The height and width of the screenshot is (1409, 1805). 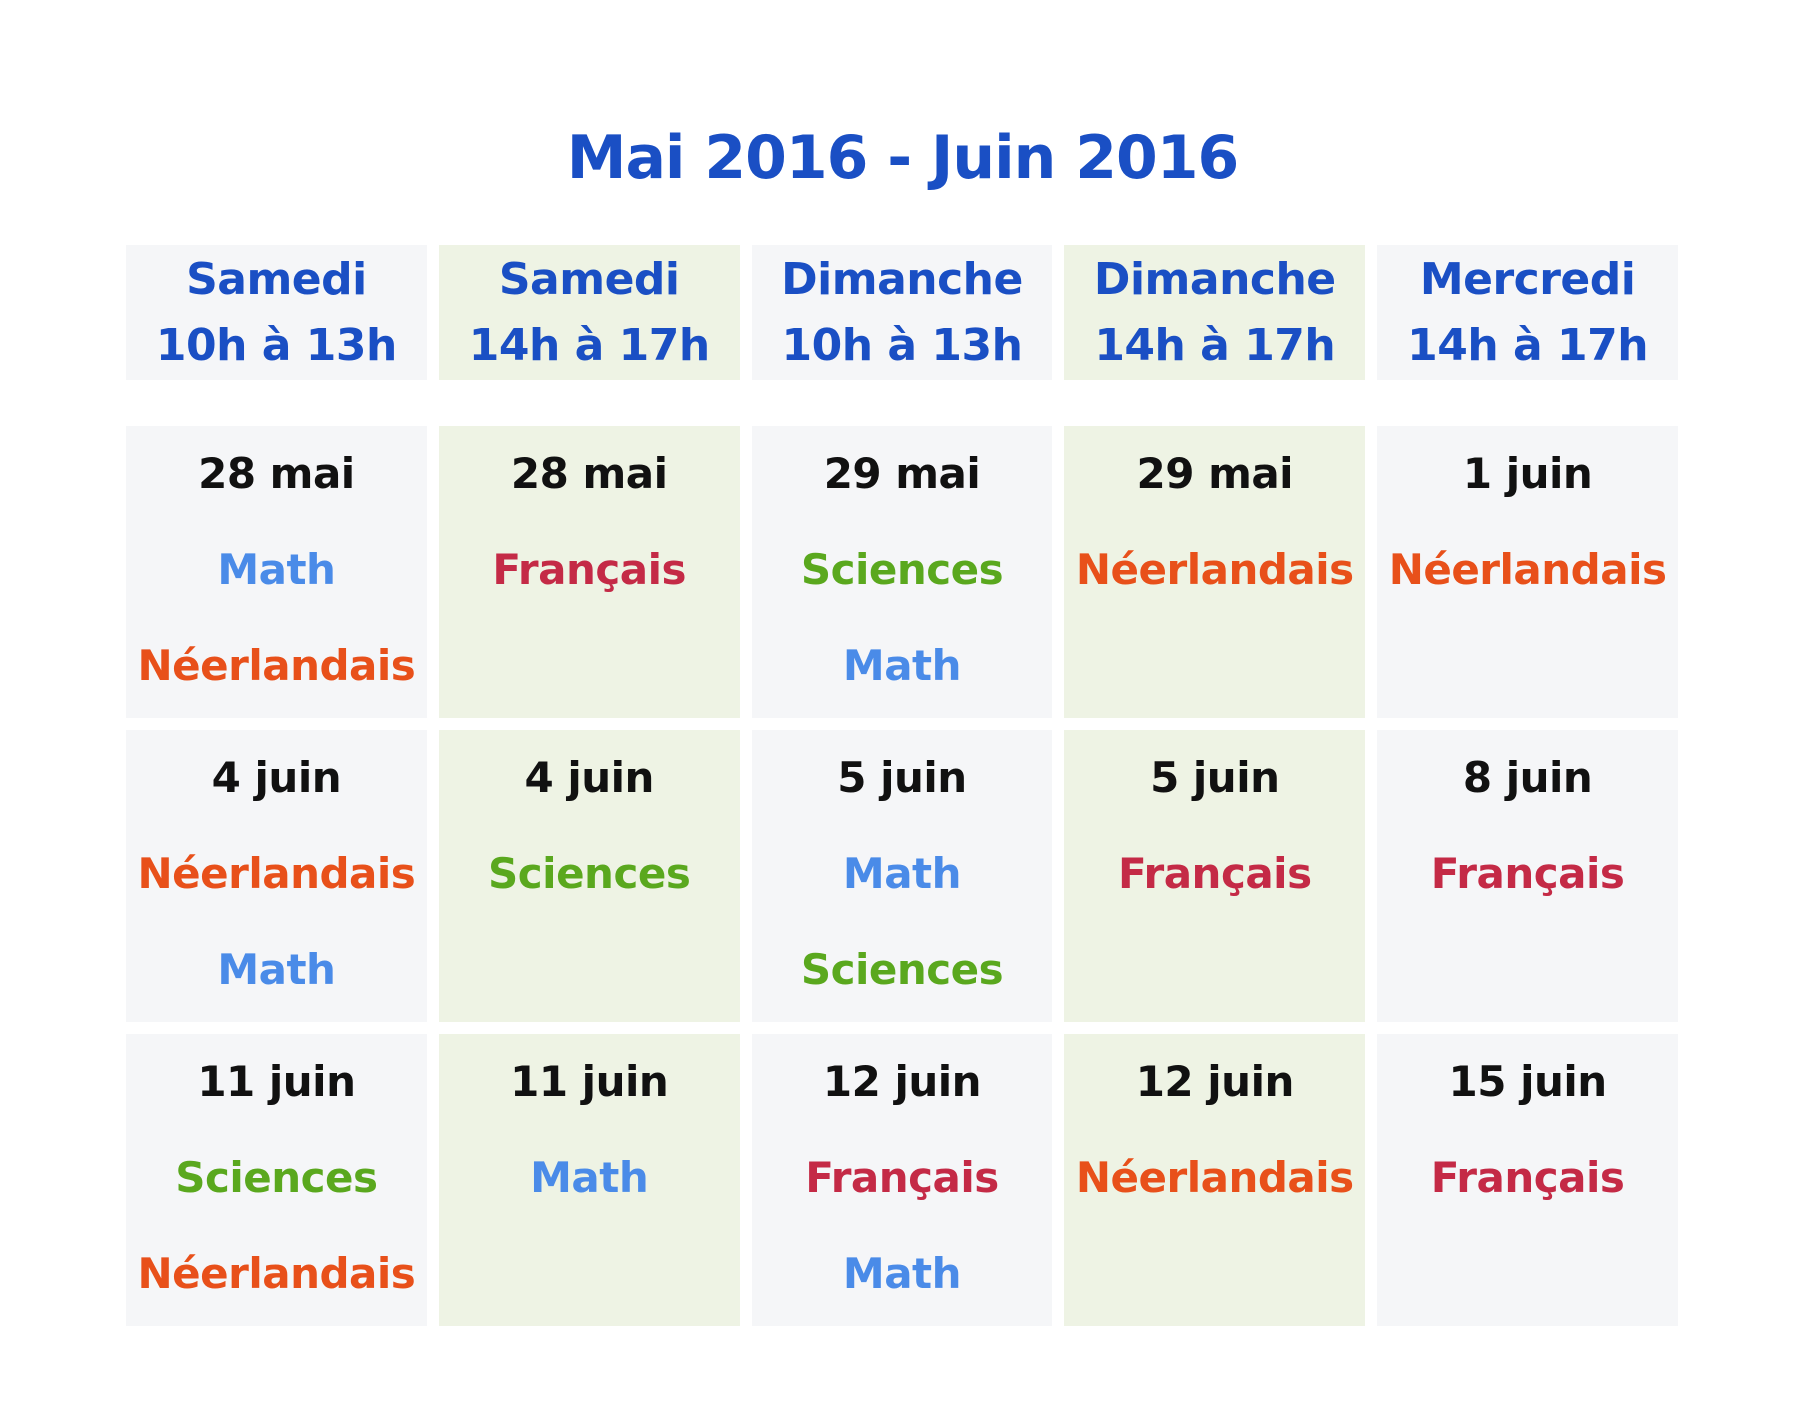 I want to click on schedule-cell: 28 mai Math Néerlandais, so click(x=276, y=572).